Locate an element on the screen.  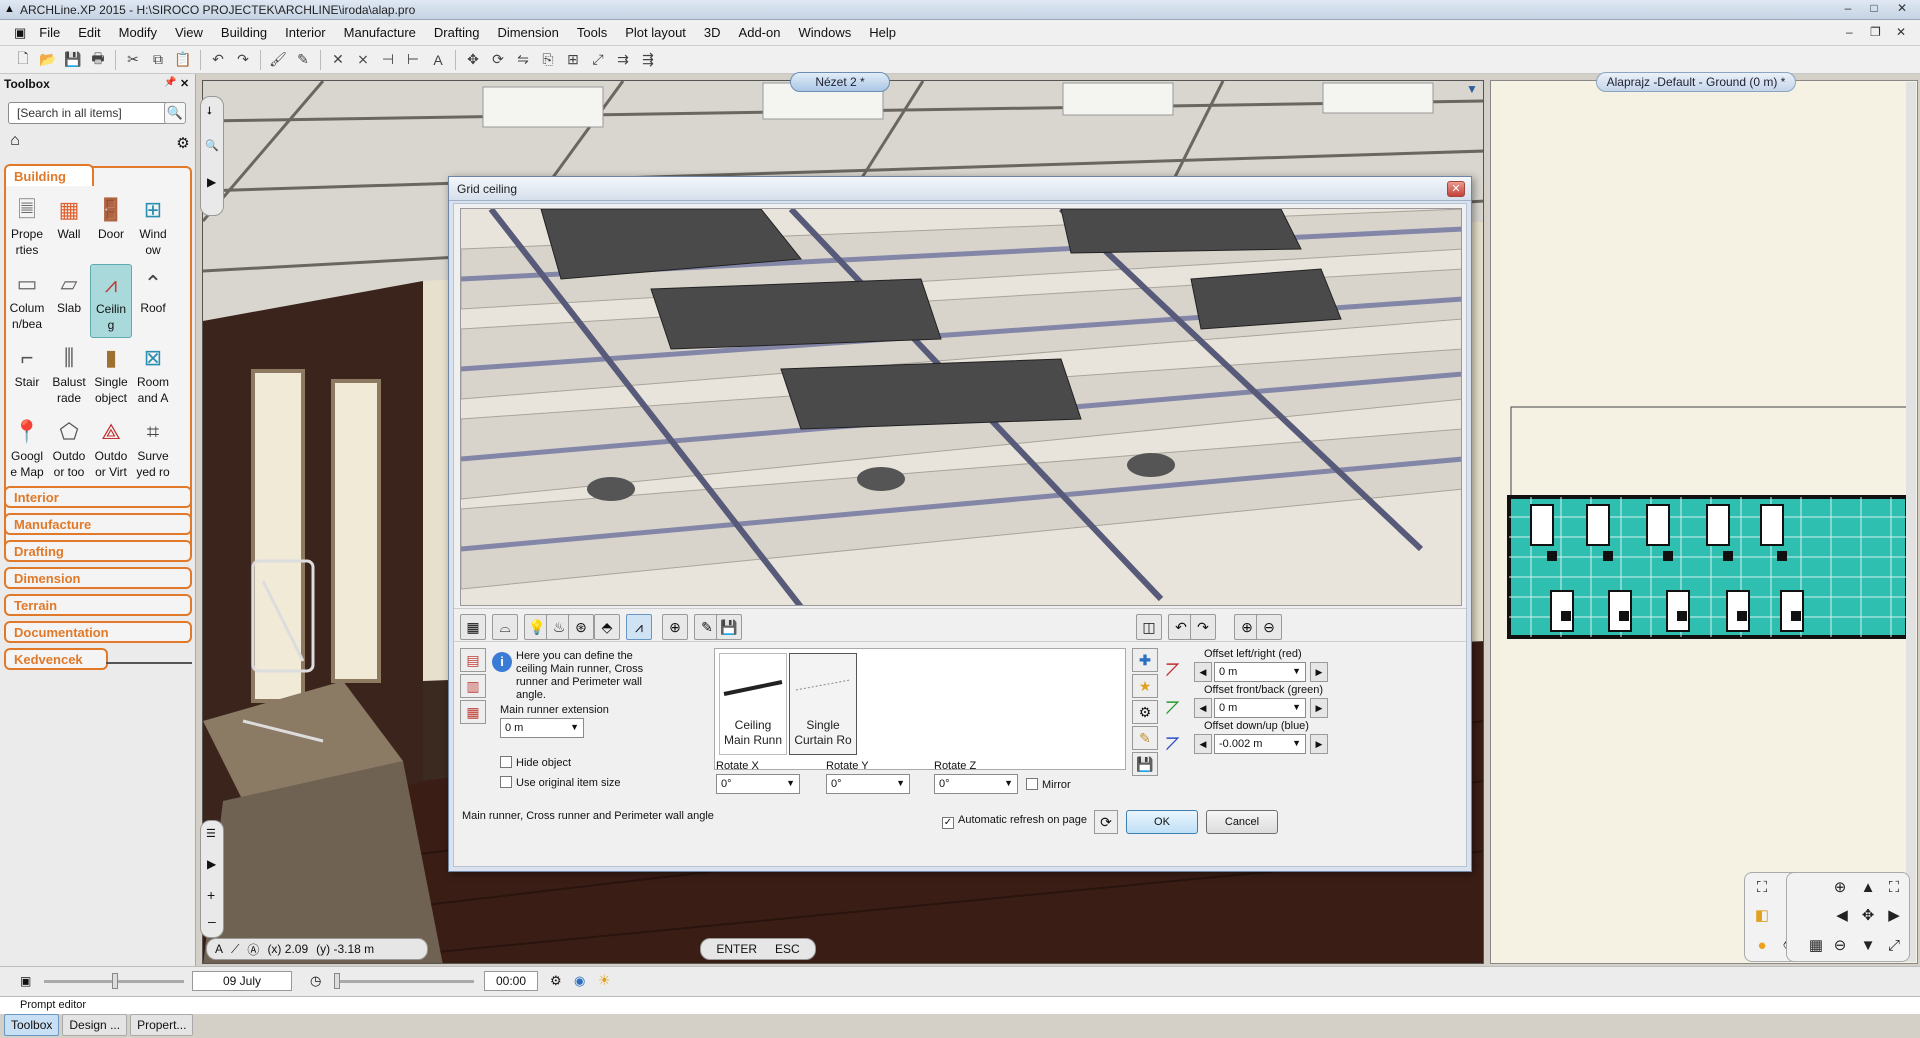
pin-icon: 📌 is located at coordinates (170, 82).